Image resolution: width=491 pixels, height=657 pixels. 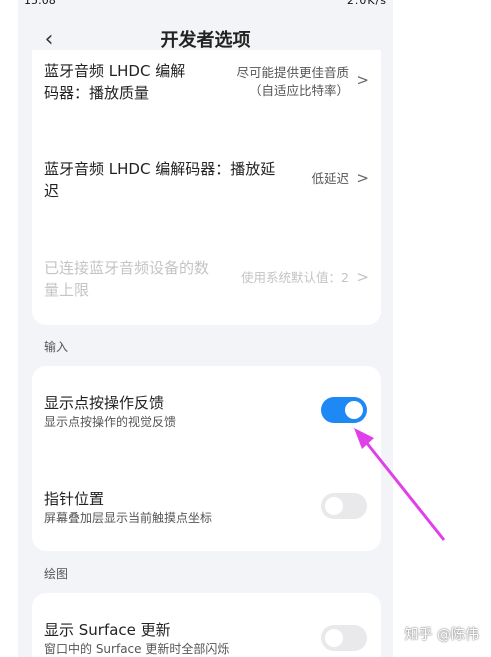 I want to click on annotation-arrow-icon, so click(x=400, y=484).